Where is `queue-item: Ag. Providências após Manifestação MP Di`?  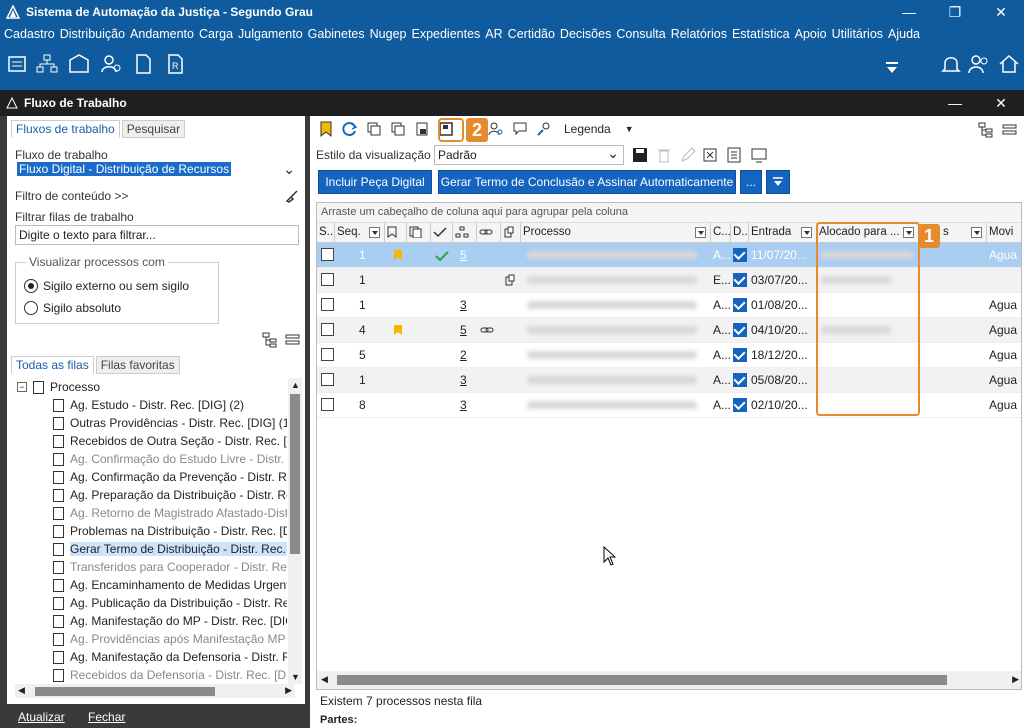 queue-item: Ag. Providências após Manifestação MP Di is located at coordinates (170, 639).